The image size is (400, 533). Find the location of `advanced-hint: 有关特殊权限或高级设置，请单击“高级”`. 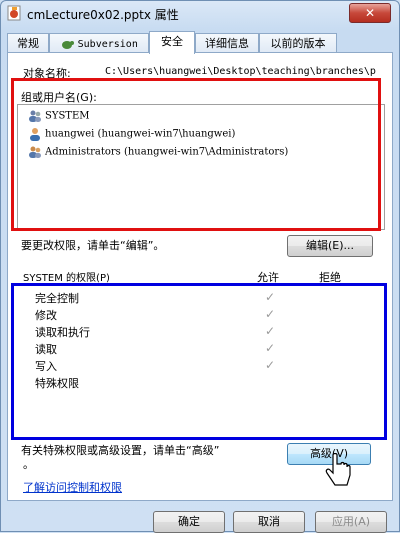

advanced-hint: 有关特殊权限或高级设置，请单击“高级” is located at coordinates (120, 450).